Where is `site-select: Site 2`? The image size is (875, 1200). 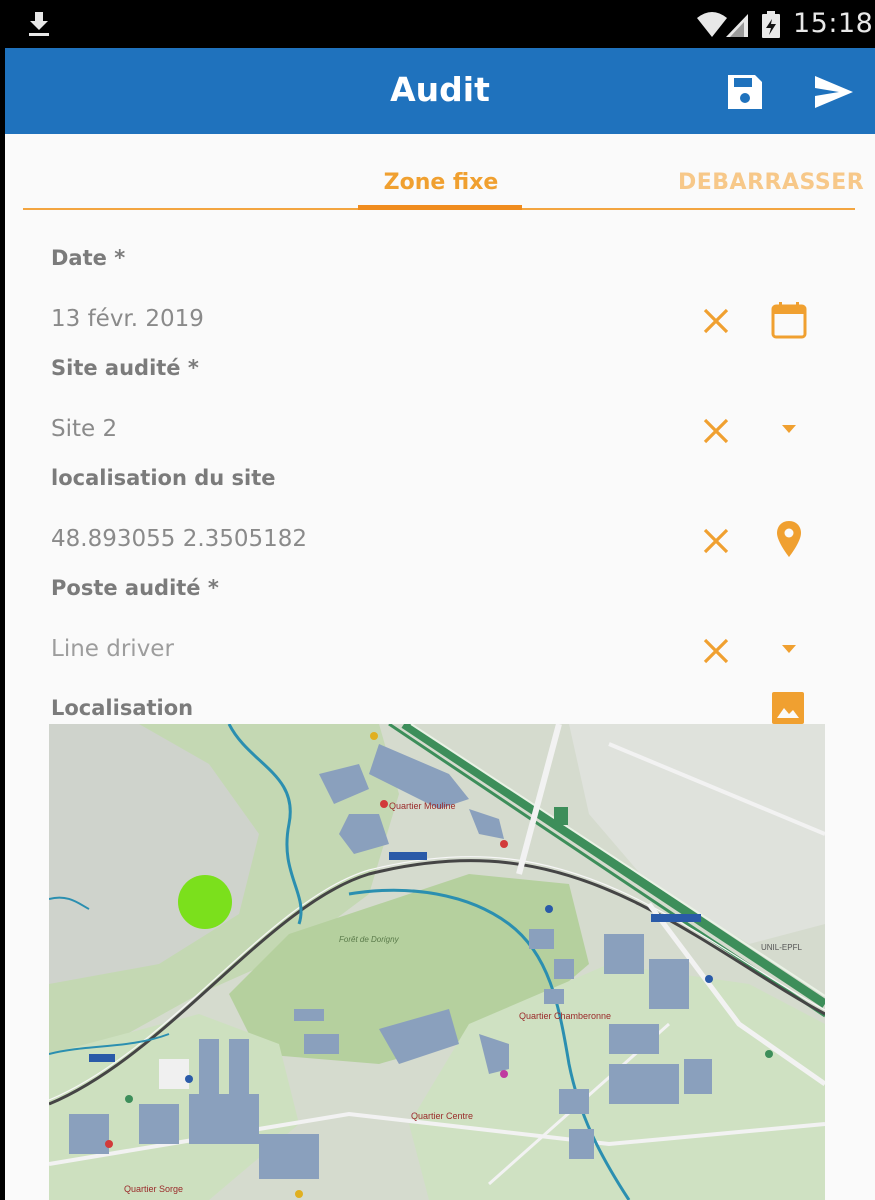 site-select: Site 2 is located at coordinates (84, 429).